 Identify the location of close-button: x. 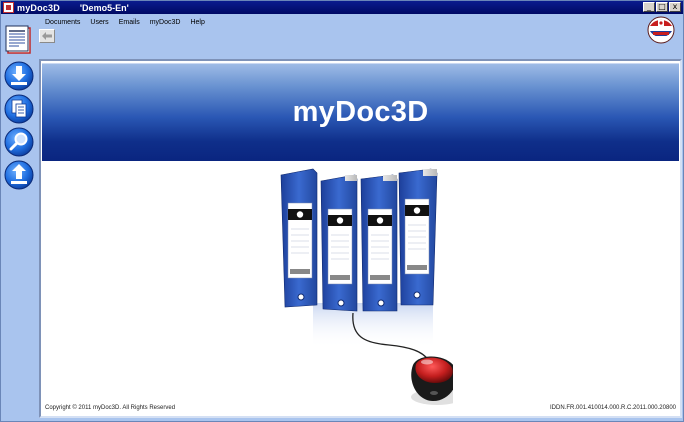
(675, 7).